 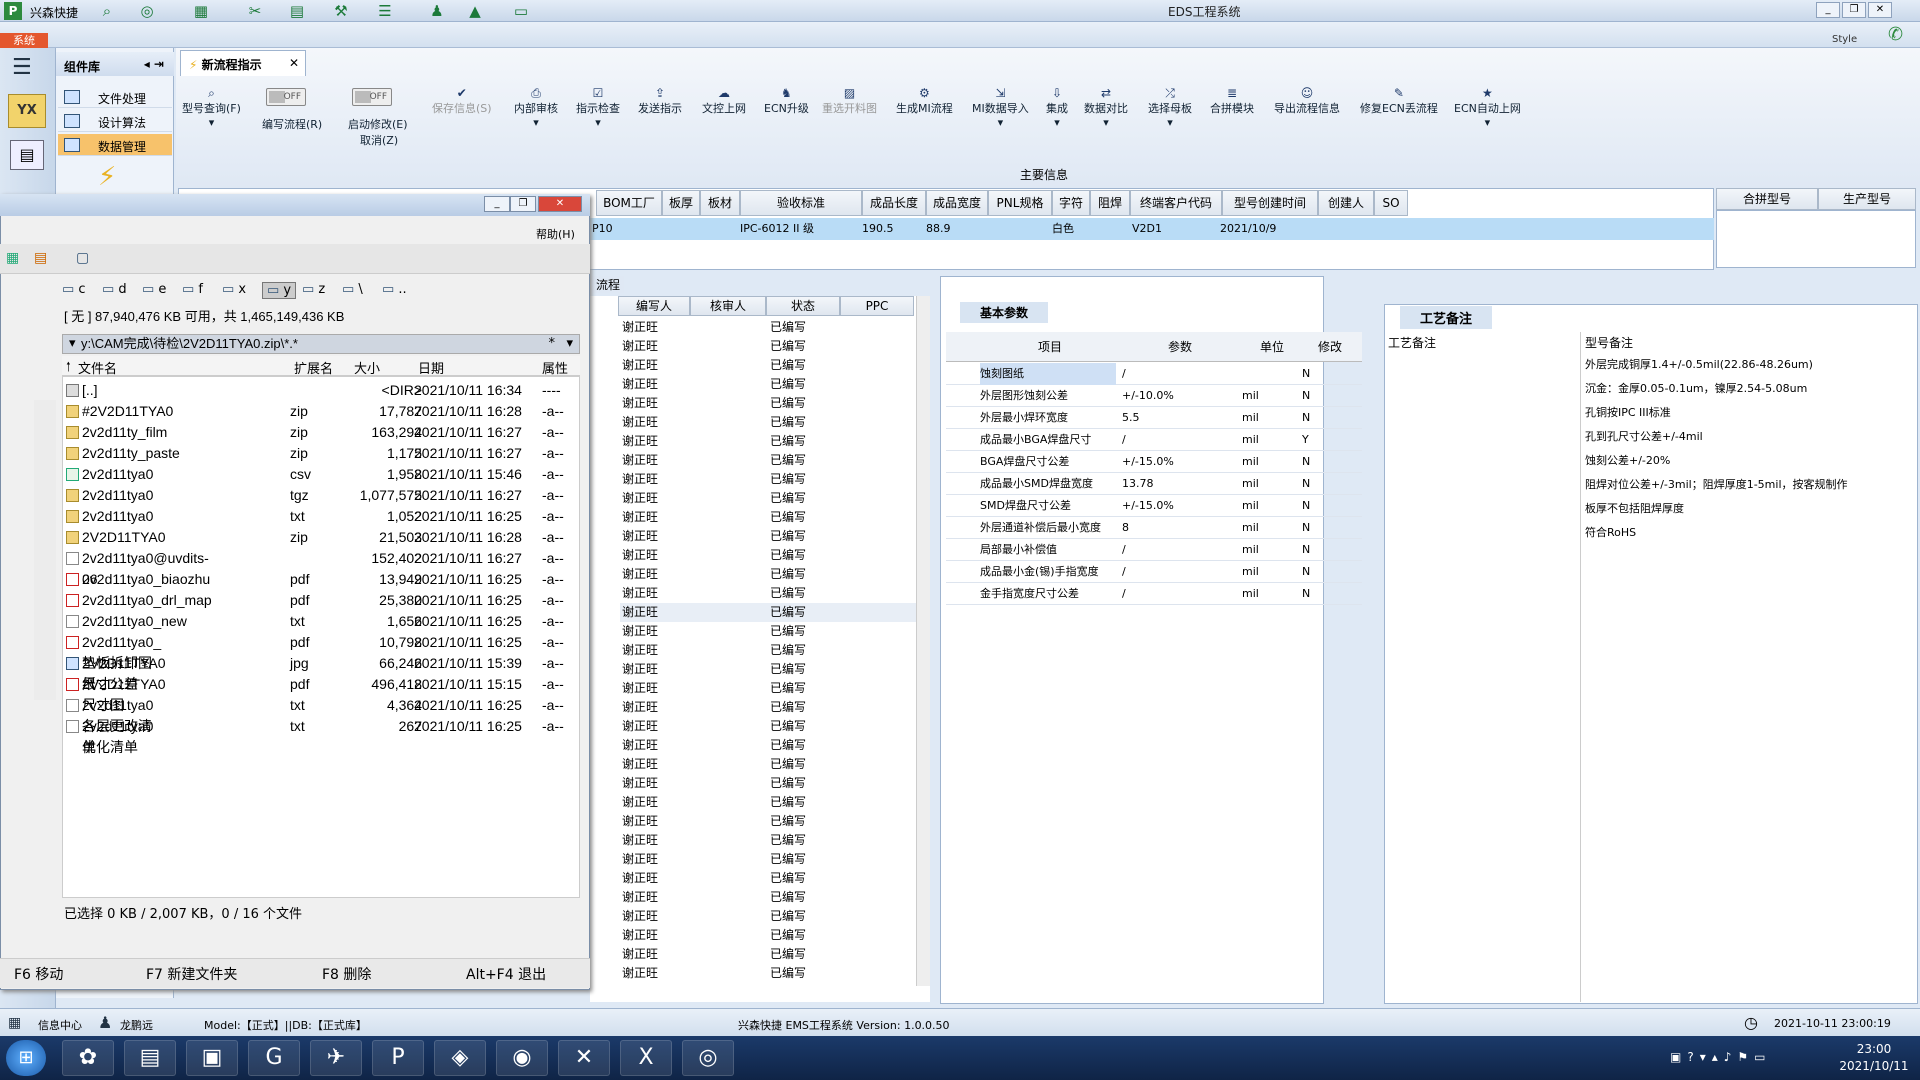 What do you see at coordinates (646, 1058) in the screenshot?
I see `excel-icon: X` at bounding box center [646, 1058].